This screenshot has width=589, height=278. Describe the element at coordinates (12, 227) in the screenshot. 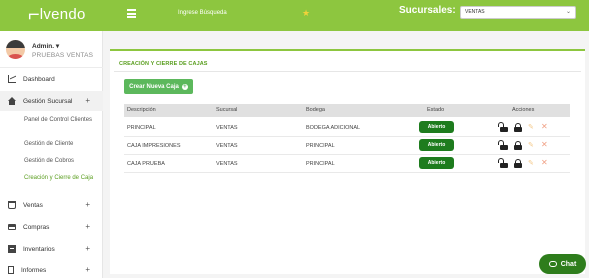

I see `credit-card-icon` at that location.